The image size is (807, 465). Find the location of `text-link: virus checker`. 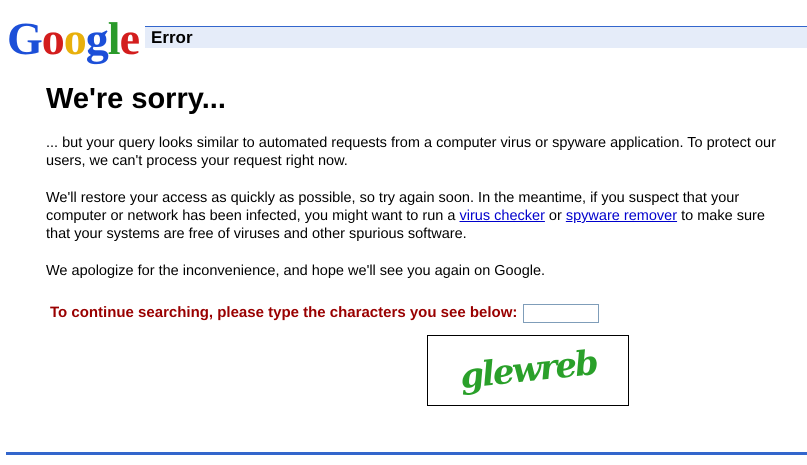

text-link: virus checker is located at coordinates (502, 216).